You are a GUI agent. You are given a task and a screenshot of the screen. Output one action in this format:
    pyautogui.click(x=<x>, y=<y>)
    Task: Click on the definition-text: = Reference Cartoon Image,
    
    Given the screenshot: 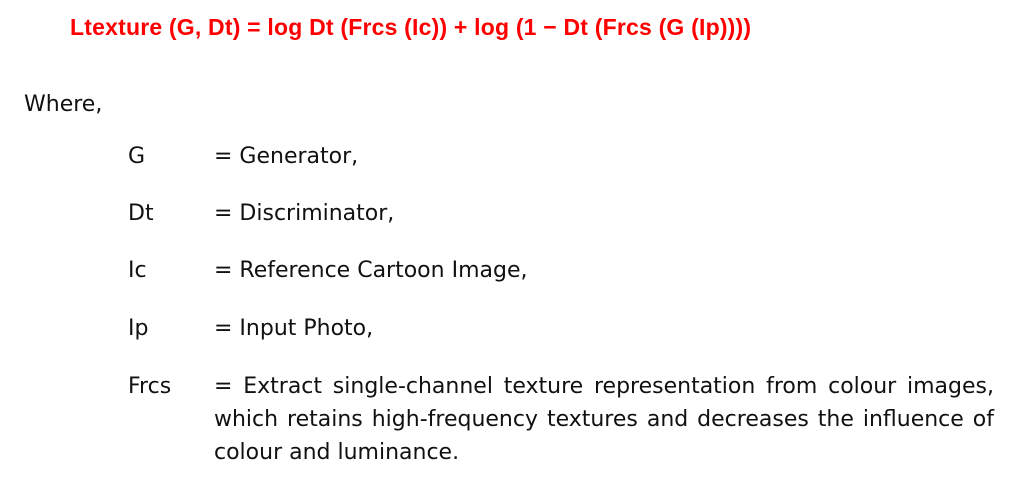 What is the action you would take?
    pyautogui.click(x=371, y=270)
    